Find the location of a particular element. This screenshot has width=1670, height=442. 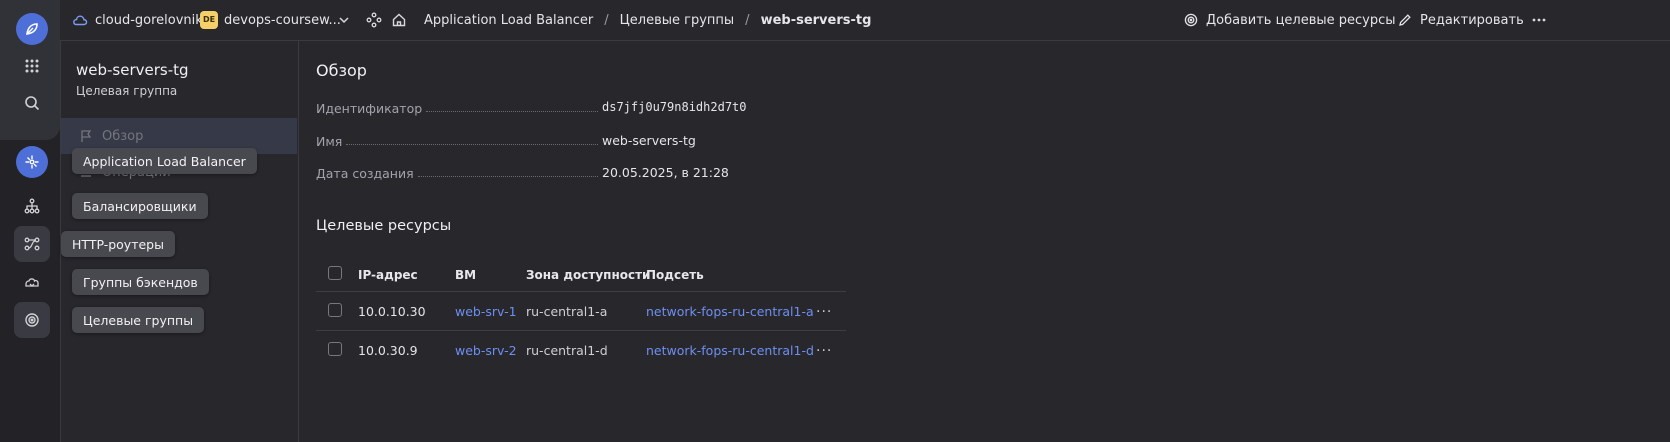

cloud-icon is located at coordinates (80, 20).